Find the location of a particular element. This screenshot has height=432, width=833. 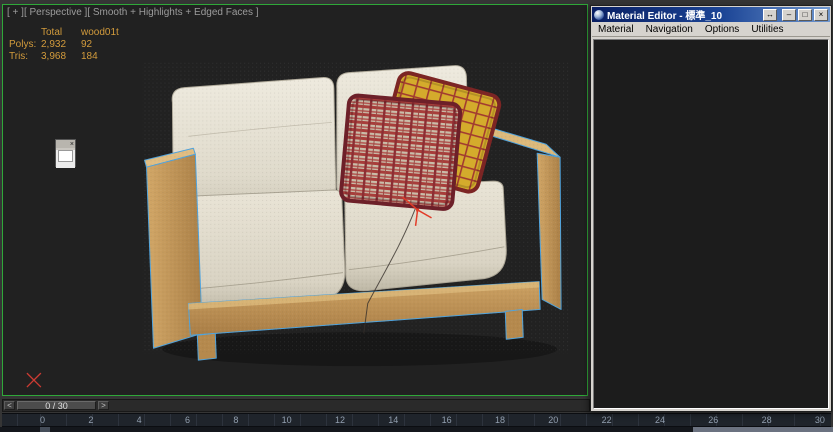

trackbar-tick: 6 is located at coordinates (187, 420).